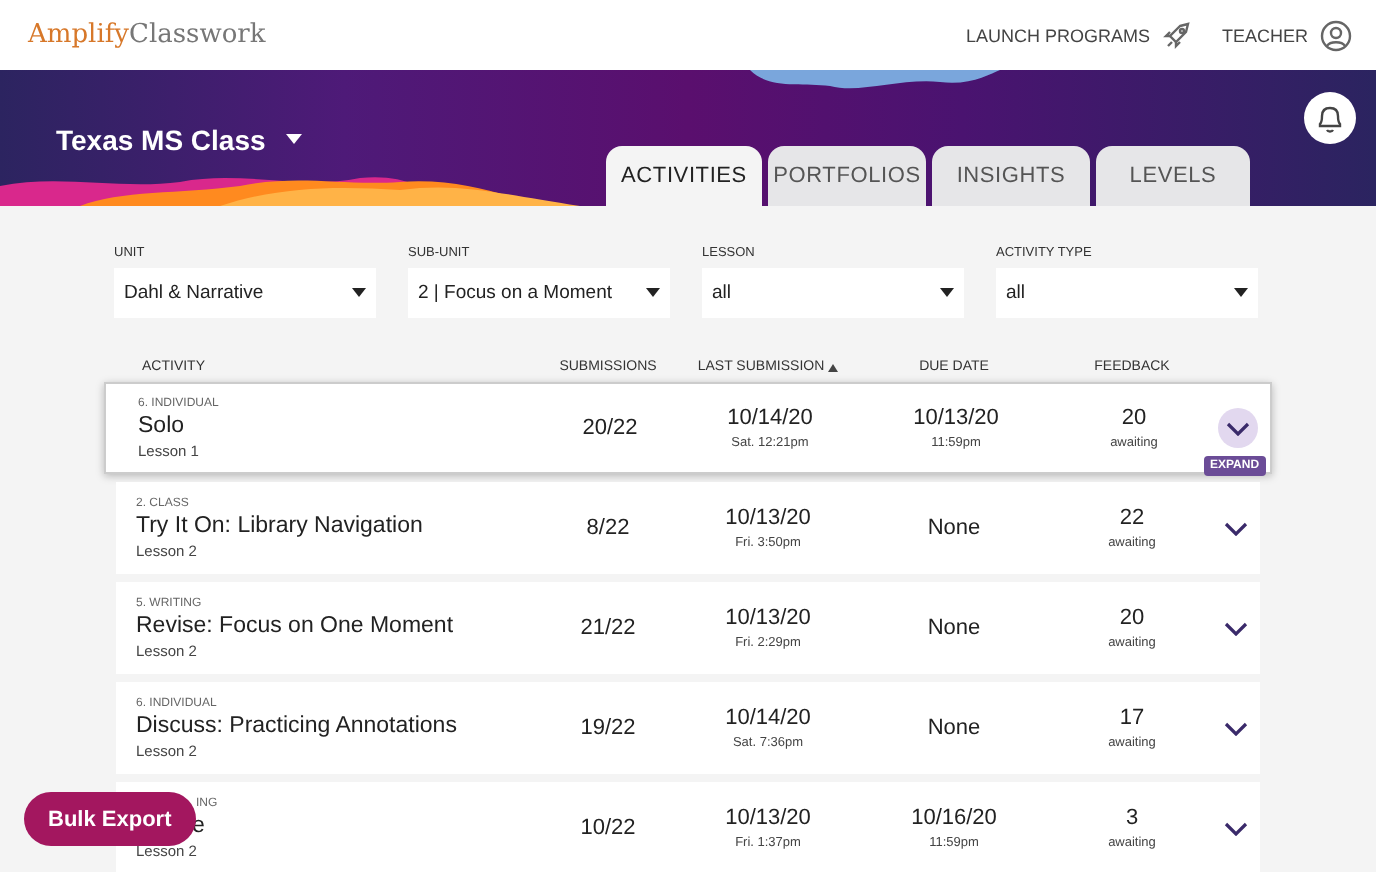 Image resolution: width=1376 pixels, height=872 pixels. What do you see at coordinates (539, 293) in the screenshot?
I see `filter-dropdown: 2 | Focus on a Moment` at bounding box center [539, 293].